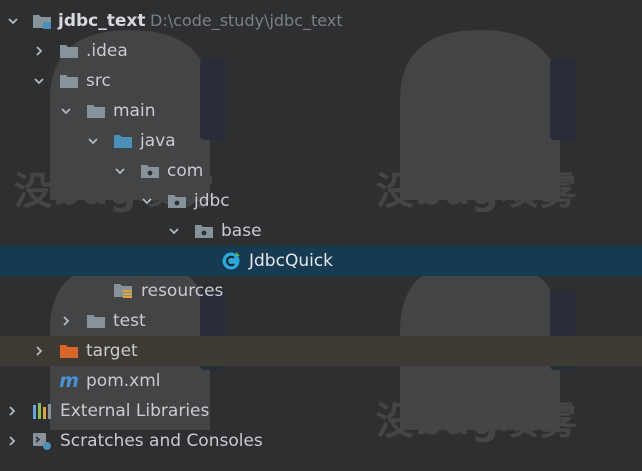  Describe the element at coordinates (321, 201) in the screenshot. I see `tree-node-jdbc: jdbc` at that location.